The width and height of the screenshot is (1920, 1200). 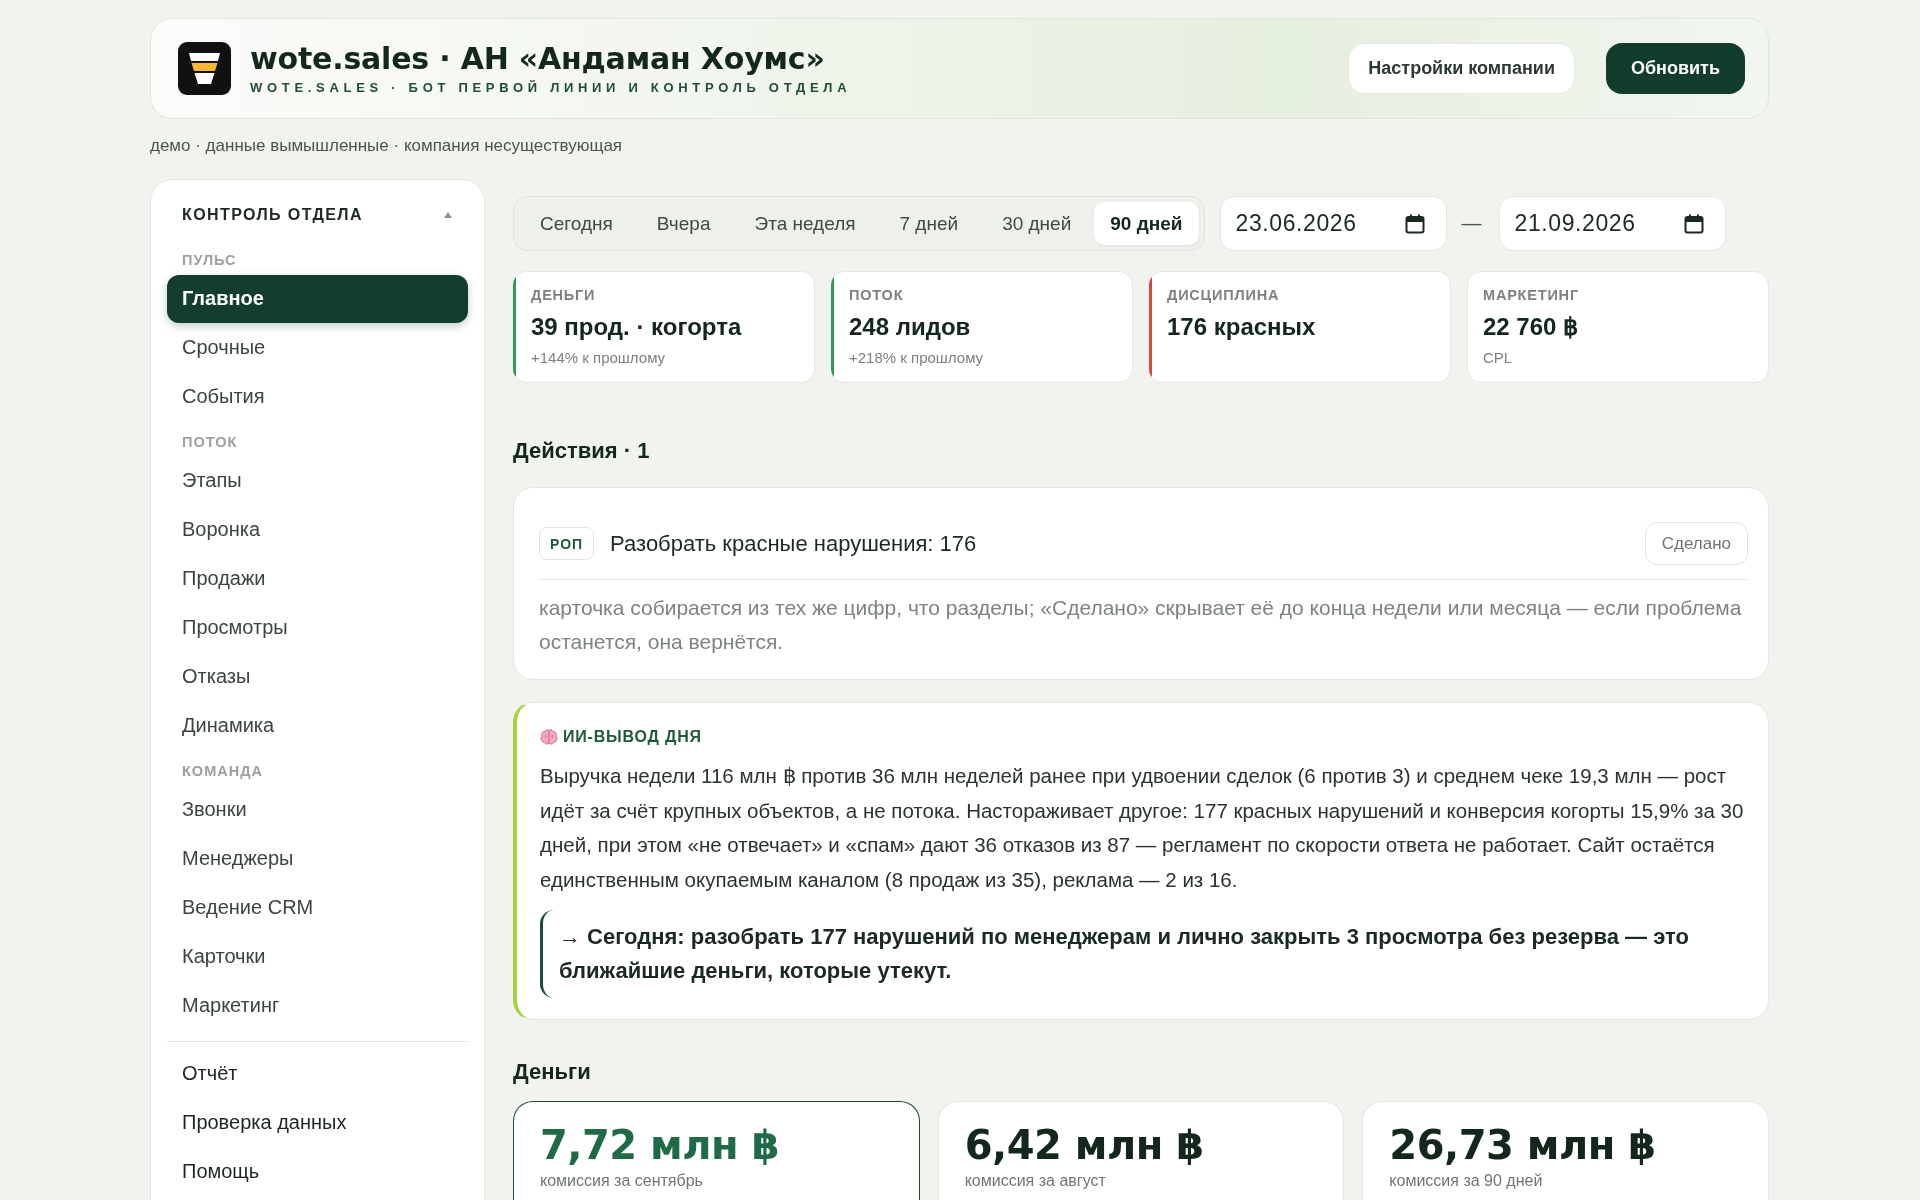 I want to click on period-tab: 7 дней, so click(x=929, y=223).